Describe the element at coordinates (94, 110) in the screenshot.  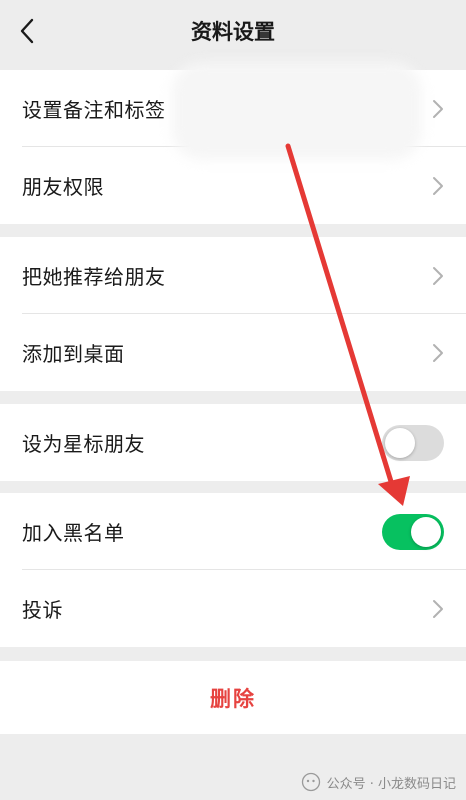
I see `row-label: 设置备注和标签` at that location.